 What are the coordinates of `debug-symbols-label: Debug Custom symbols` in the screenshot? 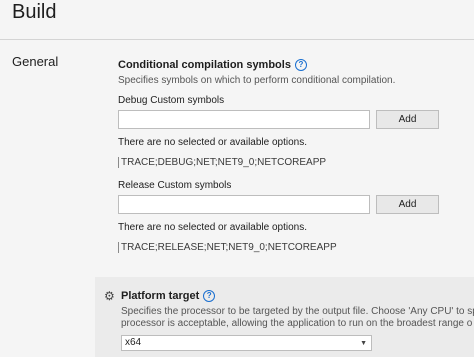 It's located at (171, 100).